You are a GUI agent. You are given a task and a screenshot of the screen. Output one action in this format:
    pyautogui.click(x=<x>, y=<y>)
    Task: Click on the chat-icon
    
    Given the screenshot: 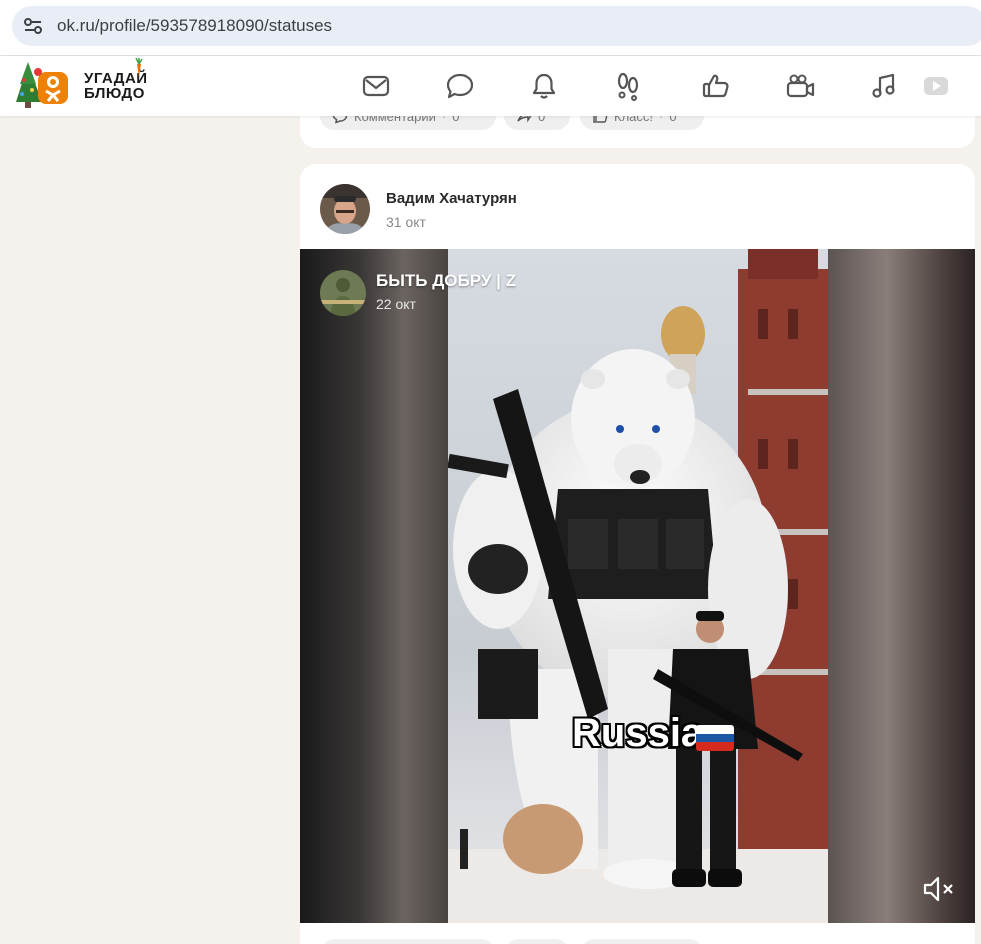 What is the action you would take?
    pyautogui.click(x=460, y=86)
    